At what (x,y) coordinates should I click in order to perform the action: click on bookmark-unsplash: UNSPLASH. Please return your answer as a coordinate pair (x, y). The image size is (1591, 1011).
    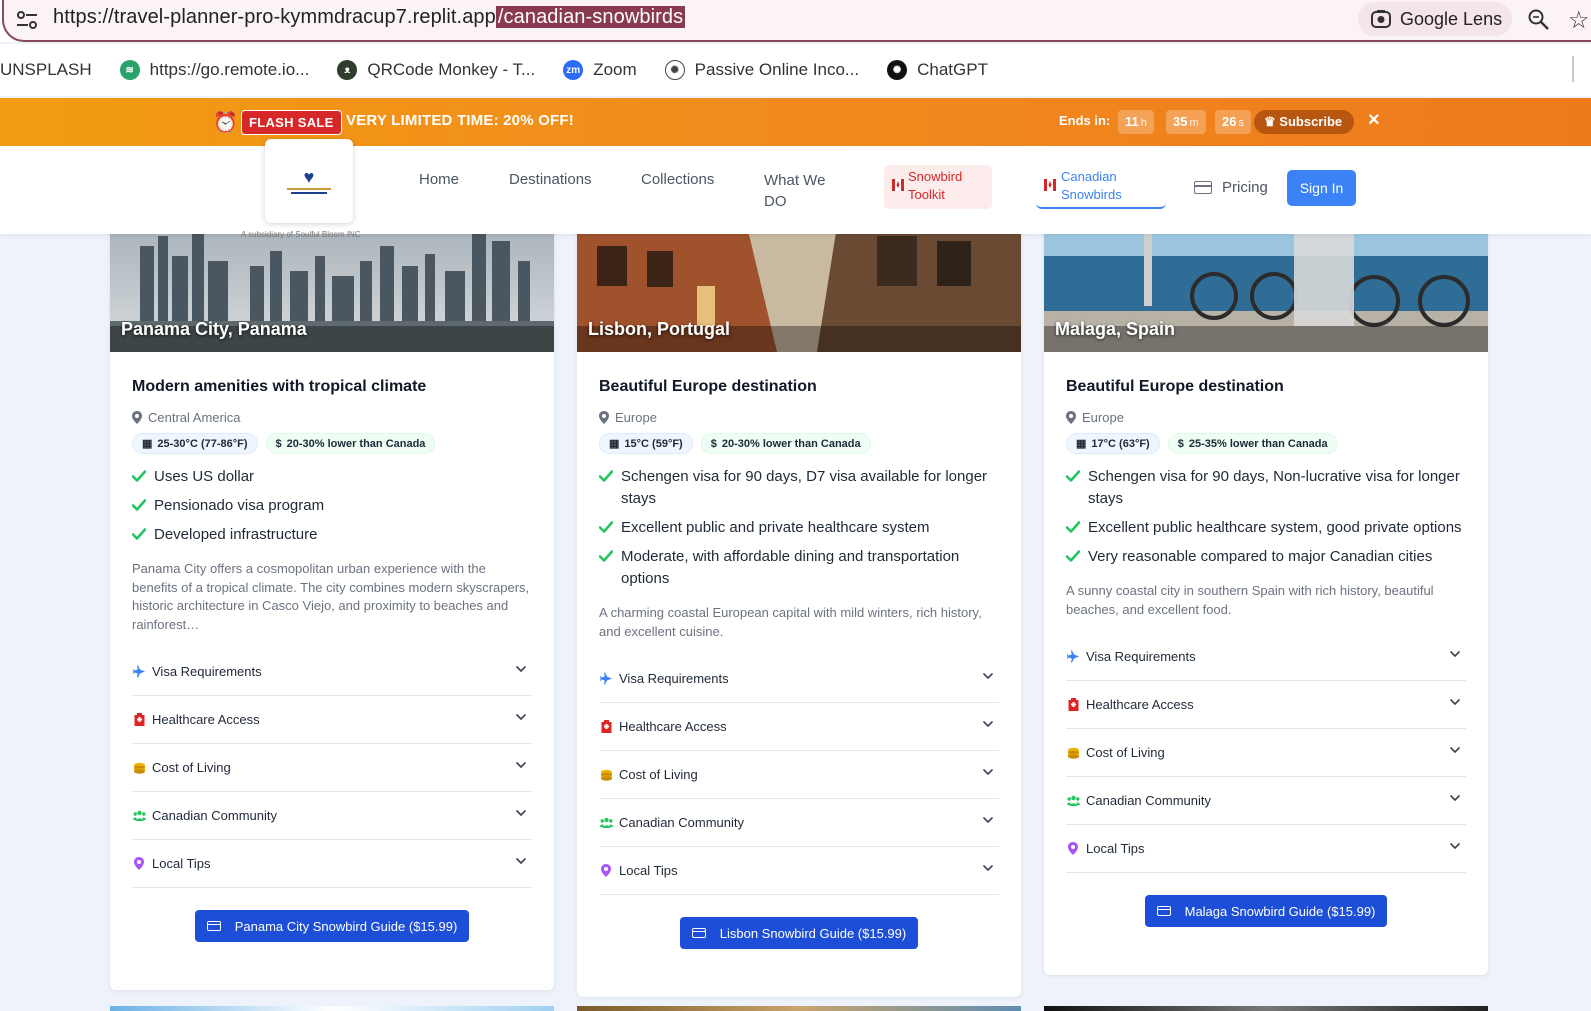
    Looking at the image, I should click on (46, 70).